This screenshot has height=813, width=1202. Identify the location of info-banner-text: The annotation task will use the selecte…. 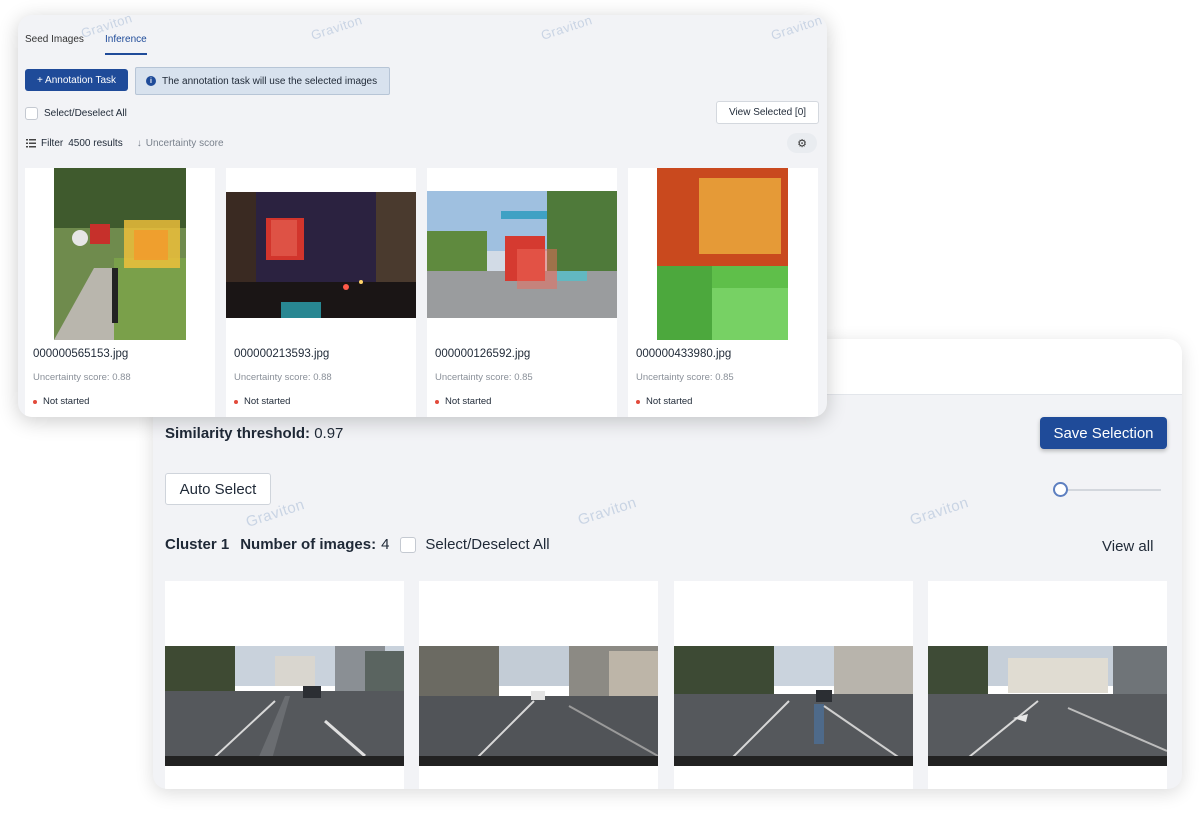
(270, 81).